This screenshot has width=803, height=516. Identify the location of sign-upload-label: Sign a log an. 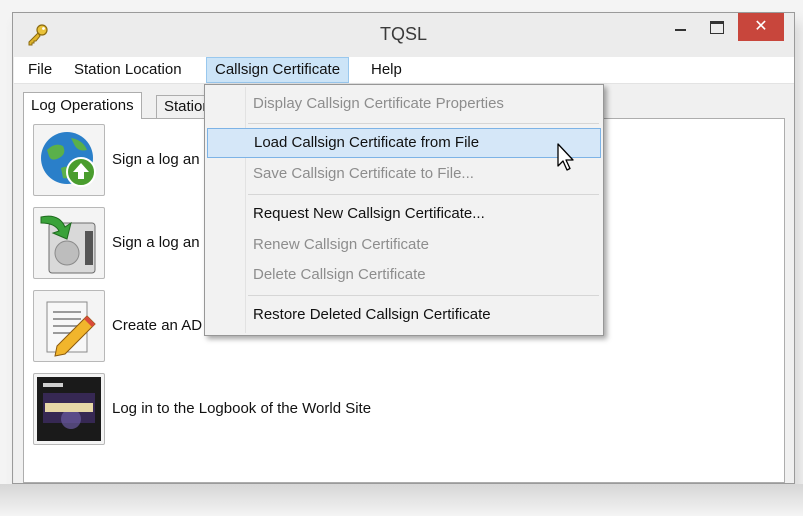
(156, 159).